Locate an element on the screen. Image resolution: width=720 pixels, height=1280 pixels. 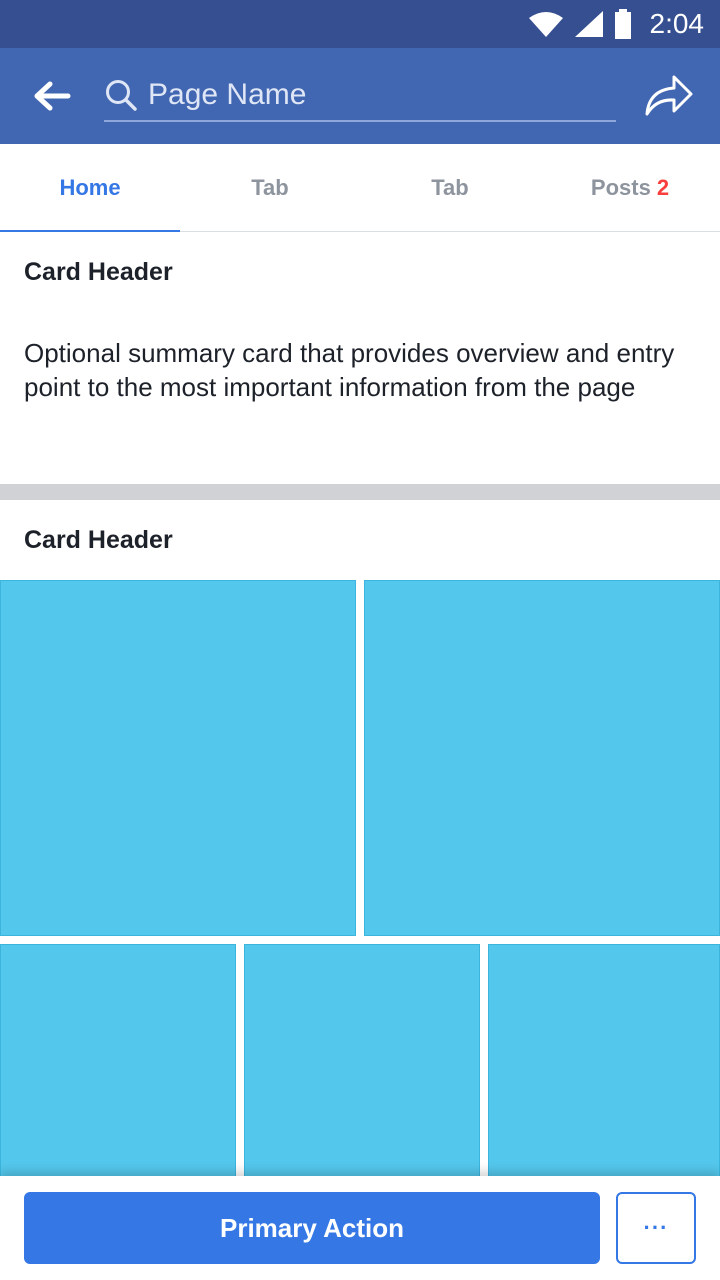
battery-icon is located at coordinates (622, 24).